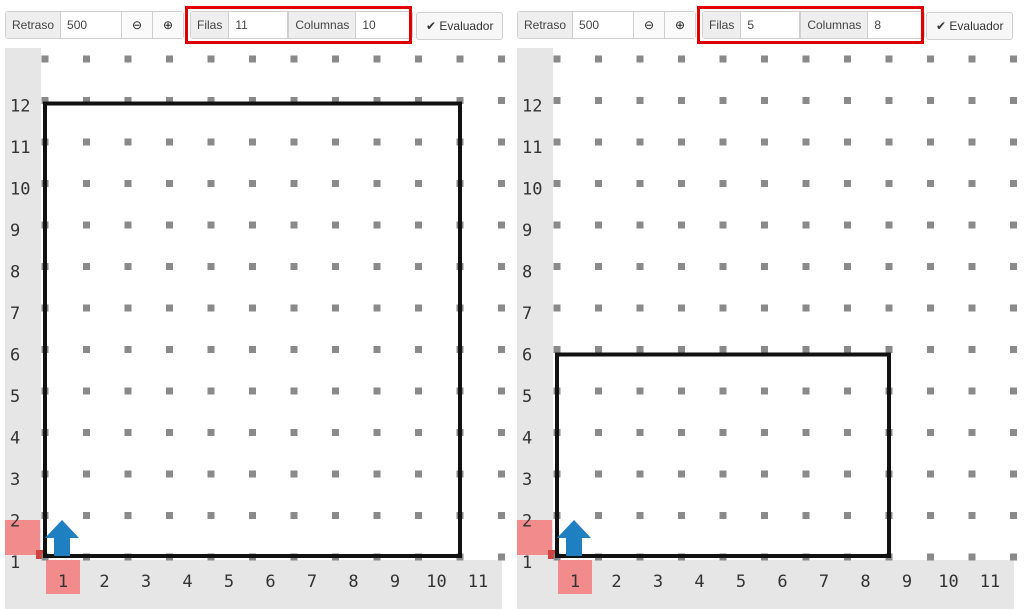  What do you see at coordinates (15, 439) in the screenshot?
I see `y-axis-label: 4` at bounding box center [15, 439].